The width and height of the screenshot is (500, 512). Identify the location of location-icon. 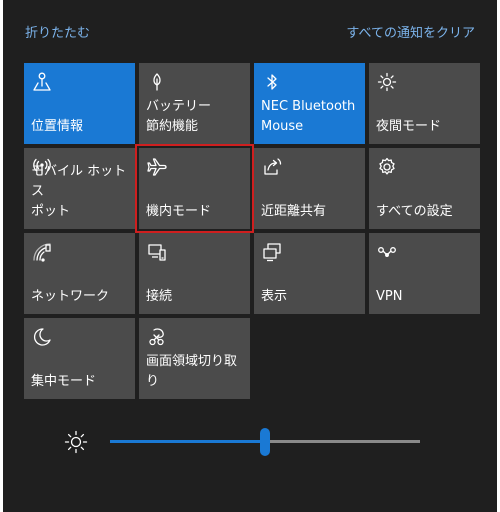
(42, 82).